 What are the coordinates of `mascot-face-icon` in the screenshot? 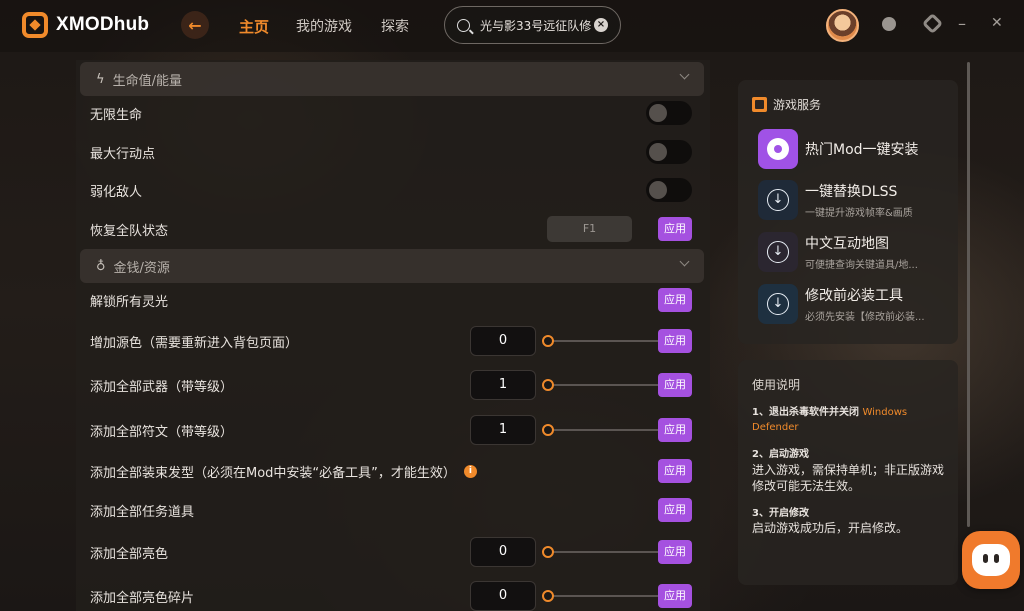 It's located at (991, 560).